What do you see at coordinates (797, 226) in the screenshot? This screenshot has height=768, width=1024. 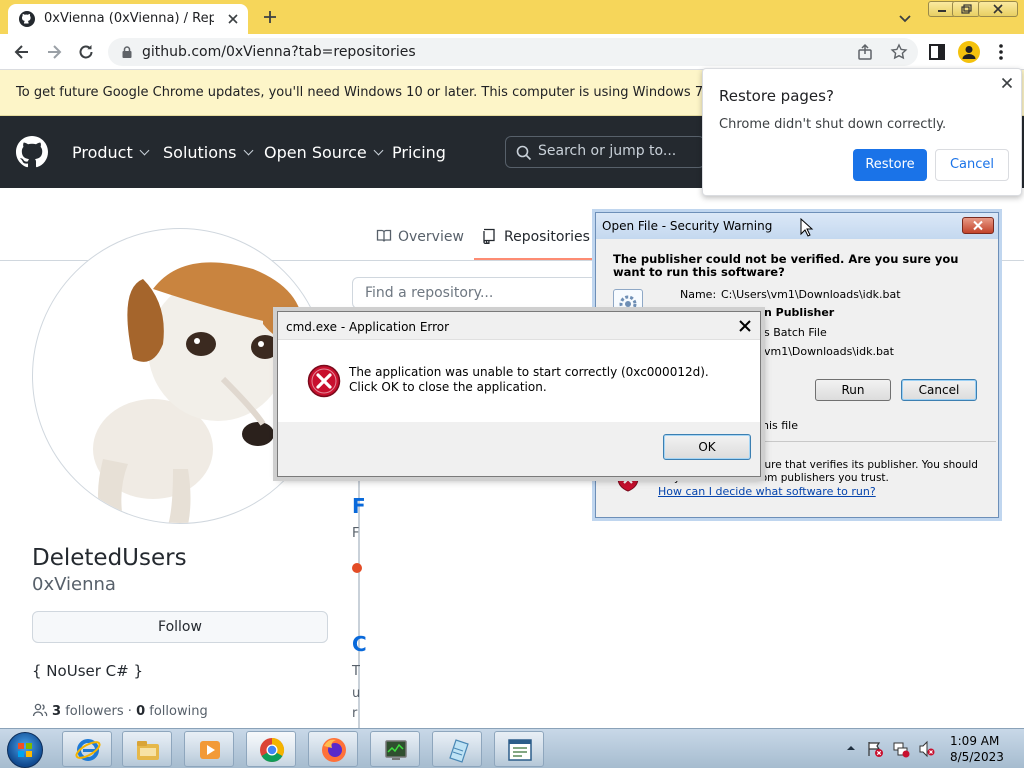 I see `dialog-titlebar: Open File - Security Warning` at bounding box center [797, 226].